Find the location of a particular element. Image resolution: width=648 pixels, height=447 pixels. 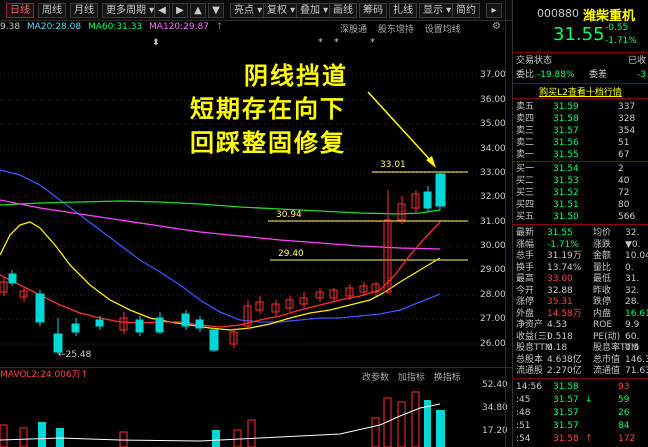

trade-status-label: 交易状态 is located at coordinates (534, 61).